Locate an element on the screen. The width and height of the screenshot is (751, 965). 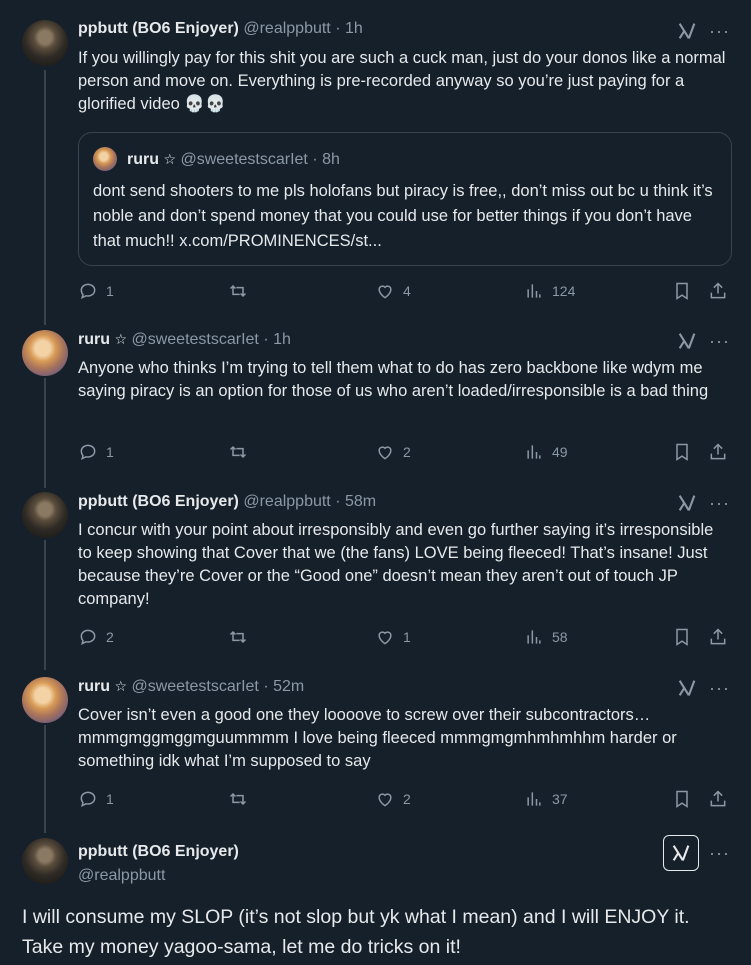
timestamp: 52m is located at coordinates (288, 686).